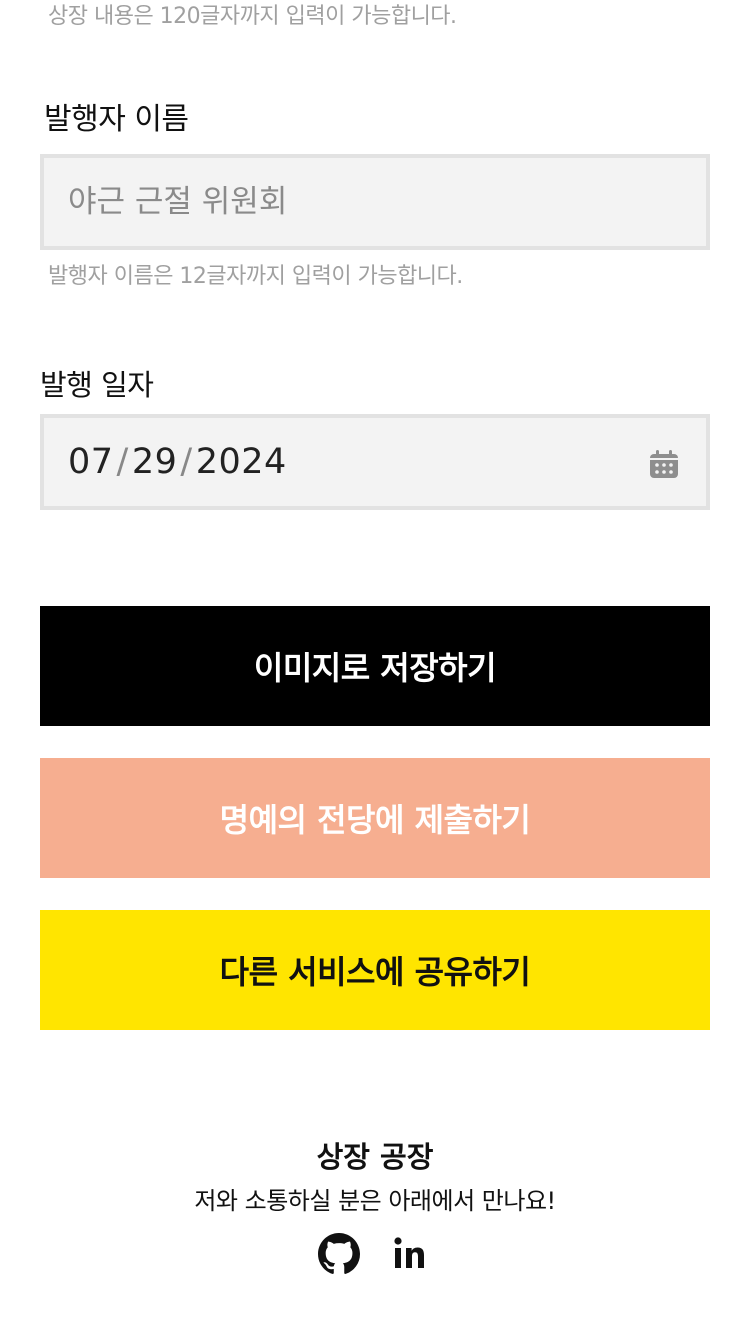  Describe the element at coordinates (664, 464) in the screenshot. I see `calendar-icon` at that location.